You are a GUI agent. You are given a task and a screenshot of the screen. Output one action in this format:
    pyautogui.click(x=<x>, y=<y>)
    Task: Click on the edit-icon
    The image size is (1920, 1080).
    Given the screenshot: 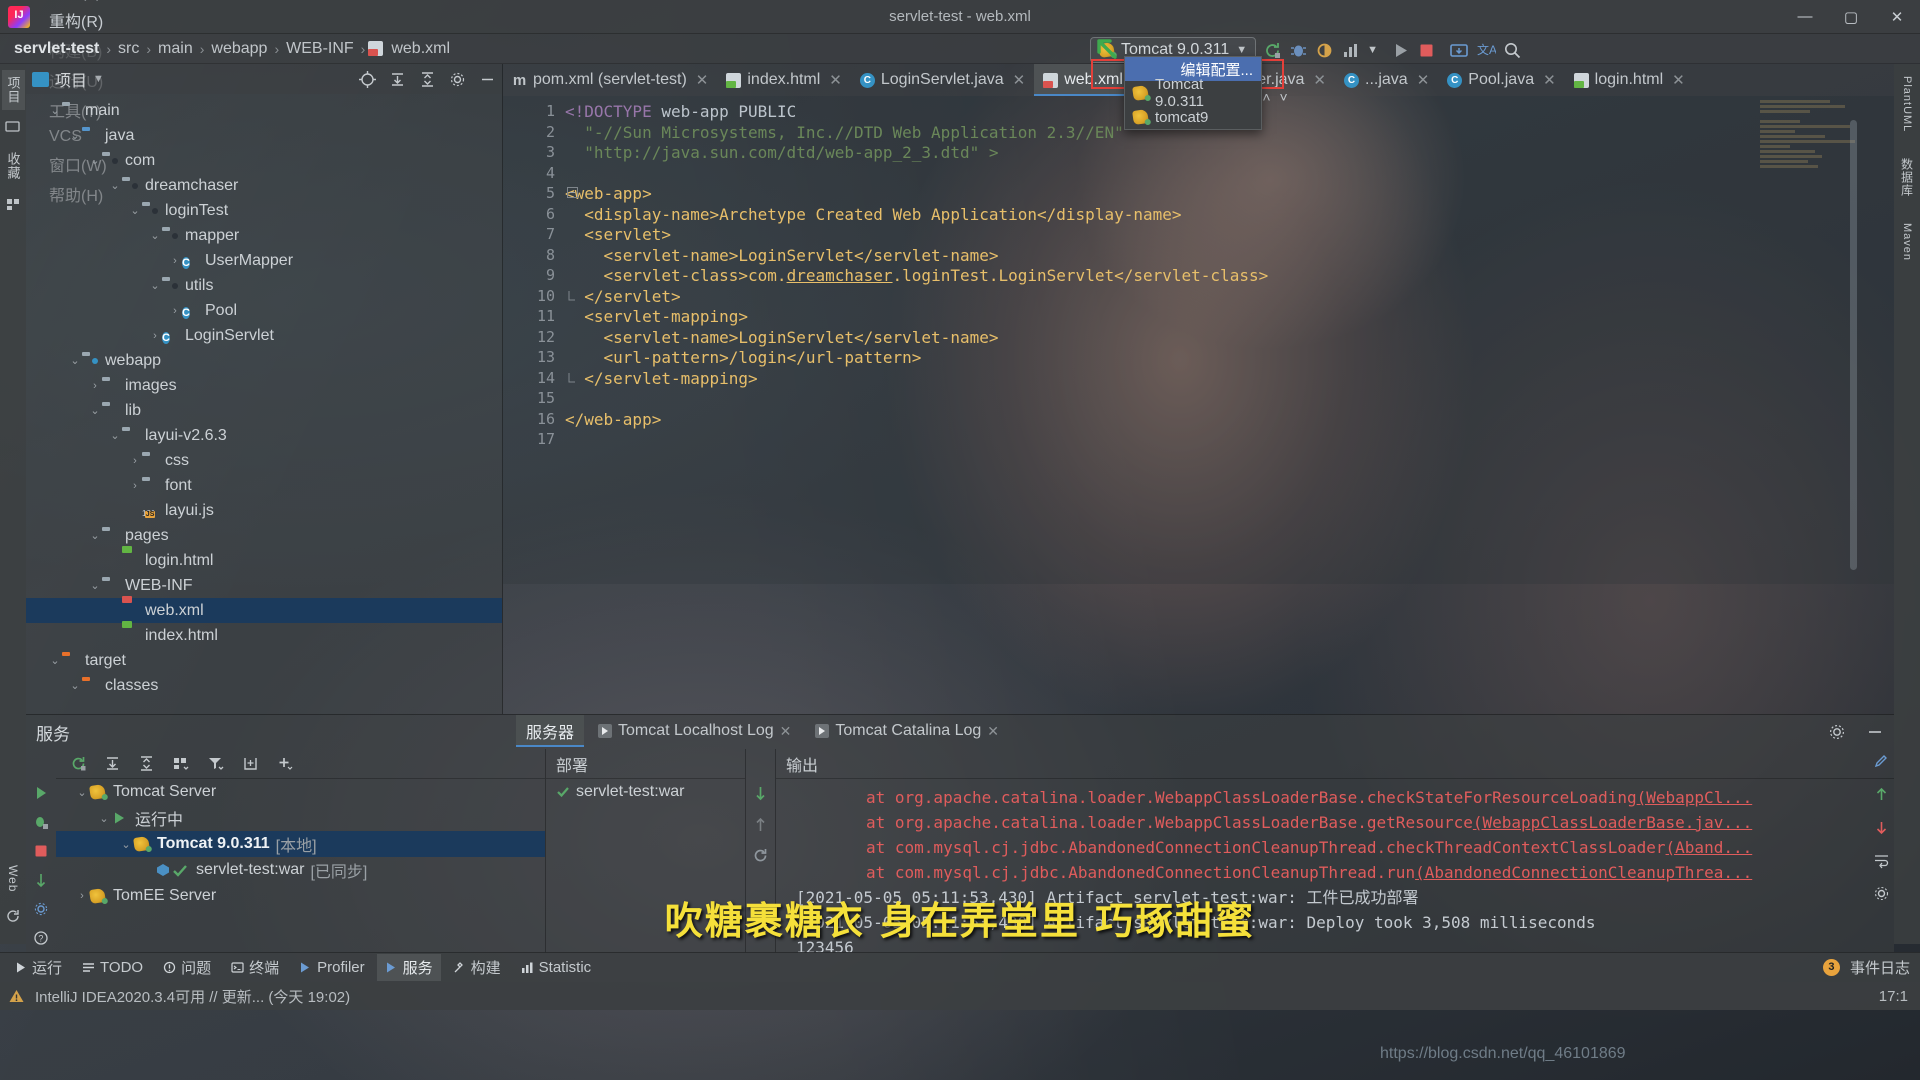 What is the action you would take?
    pyautogui.click(x=1881, y=761)
    